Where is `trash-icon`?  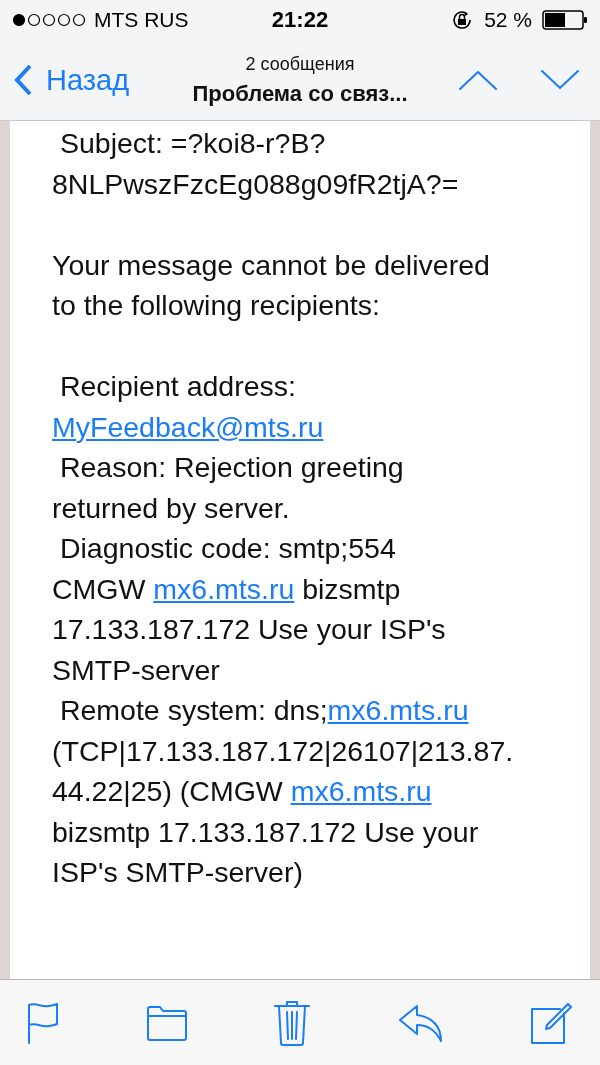 trash-icon is located at coordinates (292, 1022).